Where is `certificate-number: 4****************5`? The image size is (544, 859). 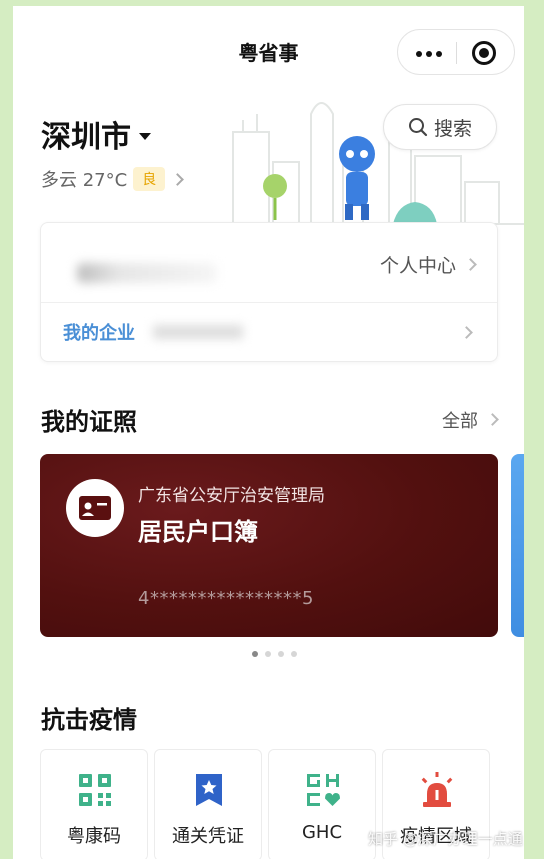
certificate-number: 4****************5 is located at coordinates (226, 598).